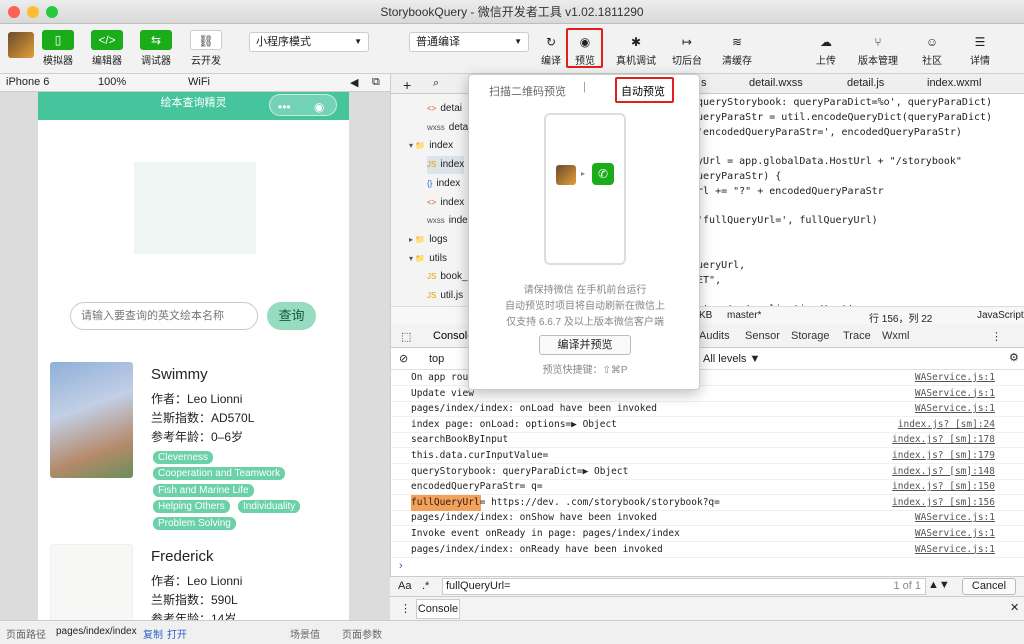  Describe the element at coordinates (284, 107) in the screenshot. I see `more-icon: •••` at that location.